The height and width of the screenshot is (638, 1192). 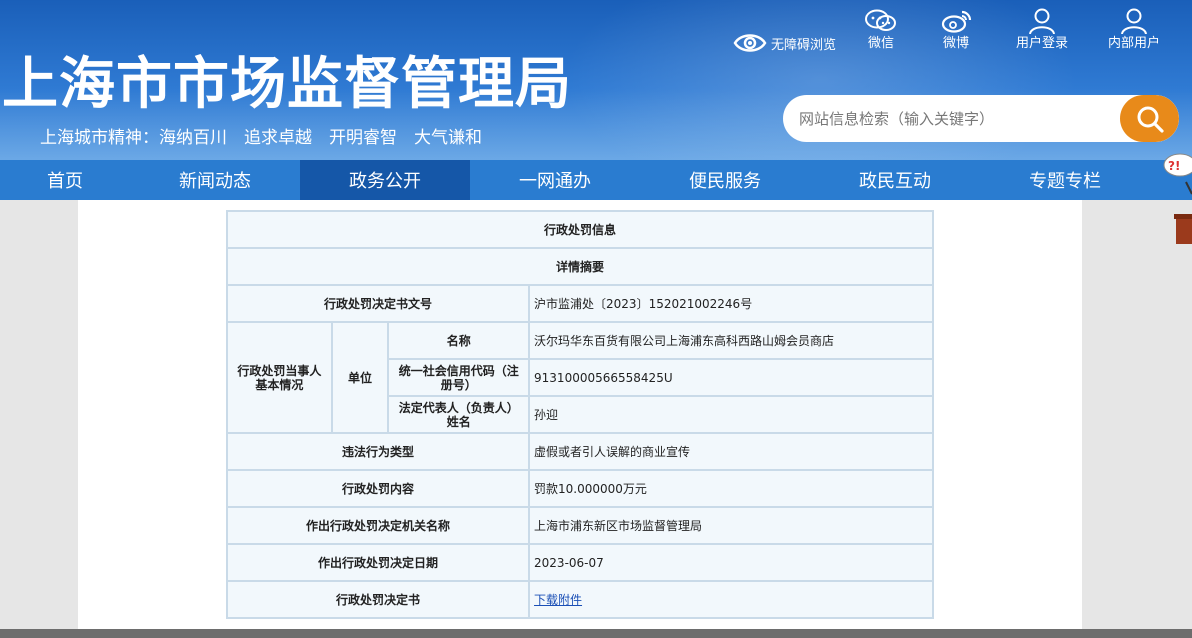 I want to click on table-row: 行政处罚决定书 下载附件, so click(x=579, y=599).